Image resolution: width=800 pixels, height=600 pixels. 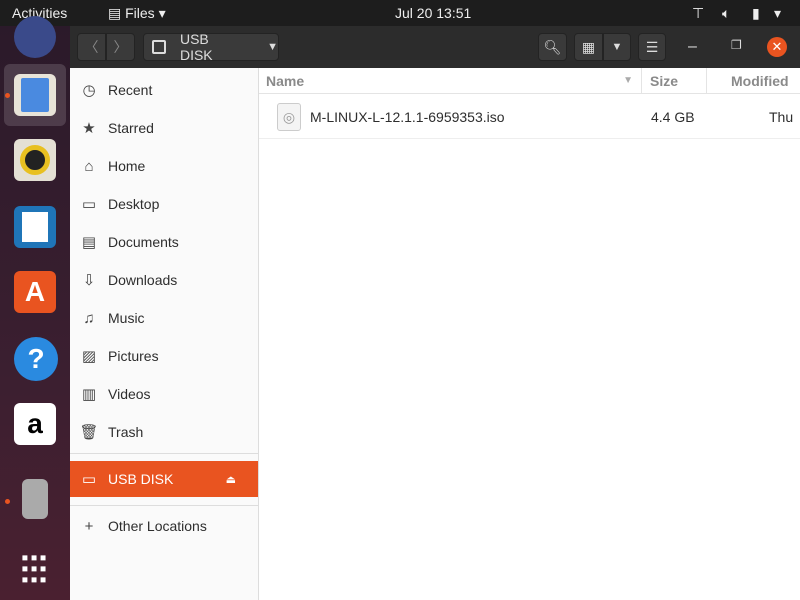 What do you see at coordinates (141, 479) in the screenshot?
I see `sidebar-item-label: USB DISK` at bounding box center [141, 479].